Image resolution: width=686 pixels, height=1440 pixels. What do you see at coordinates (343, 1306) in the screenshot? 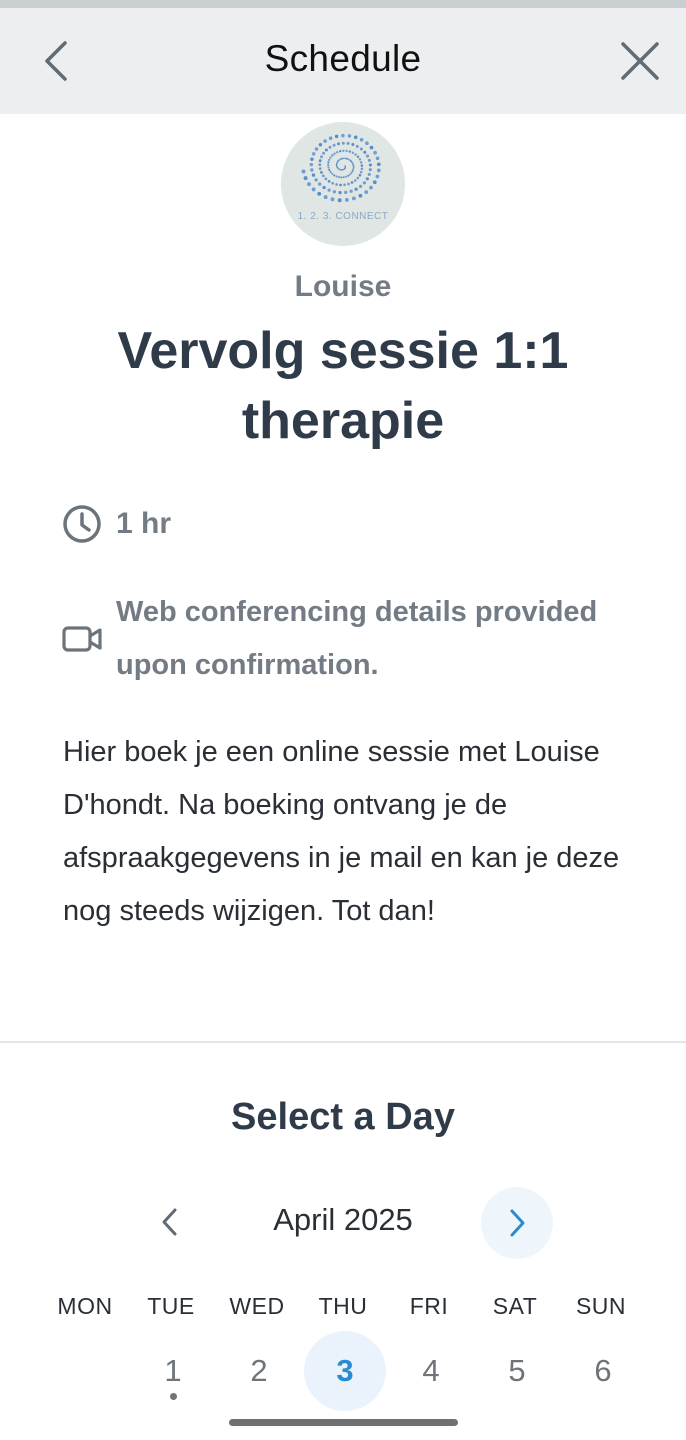
I see `weekday-thu: THU` at bounding box center [343, 1306].